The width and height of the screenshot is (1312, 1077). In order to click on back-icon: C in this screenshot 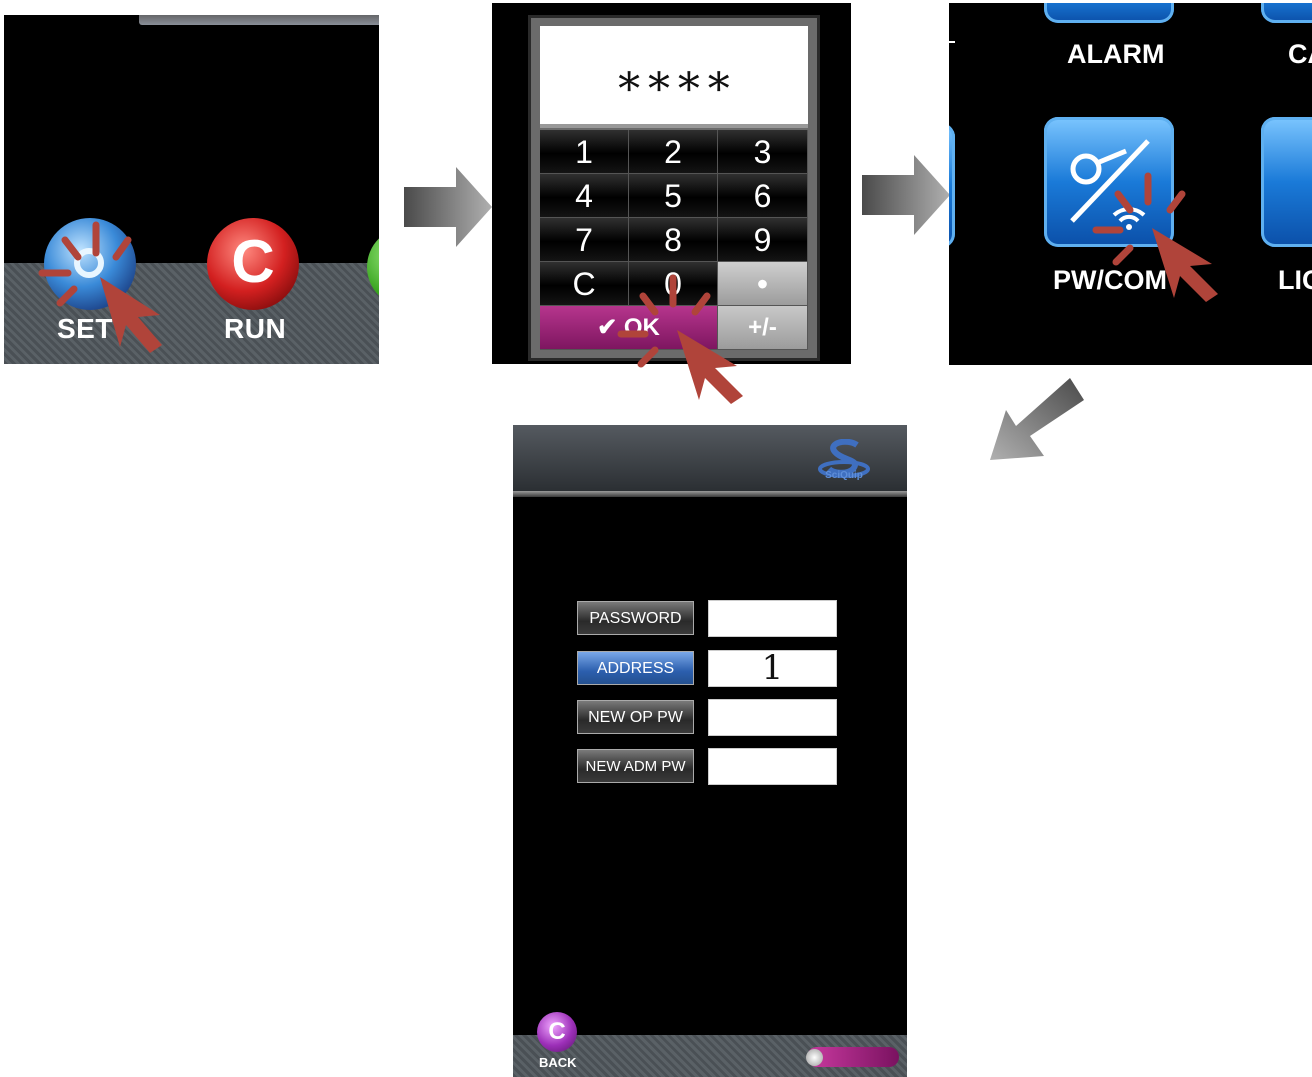, I will do `click(557, 1032)`.